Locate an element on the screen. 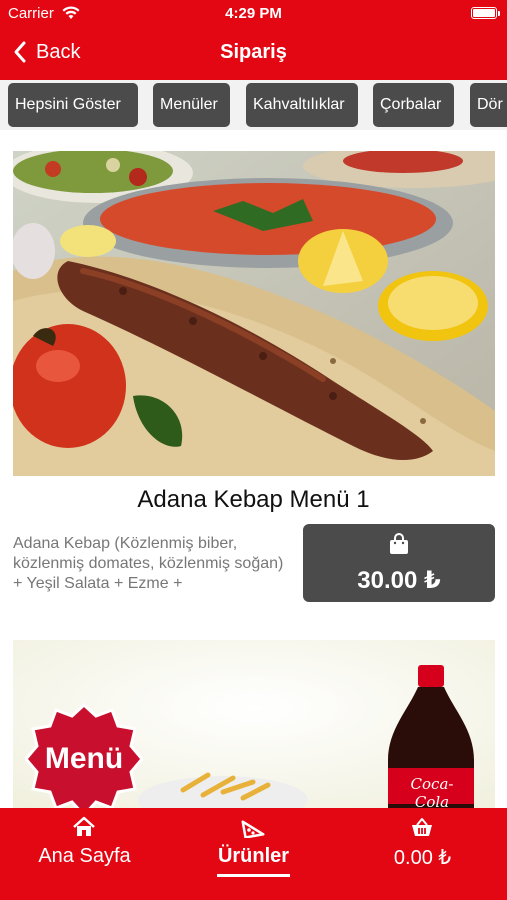 The image size is (507, 900). category-tab-breakfast: Kahvaltılıklar is located at coordinates (302, 105).